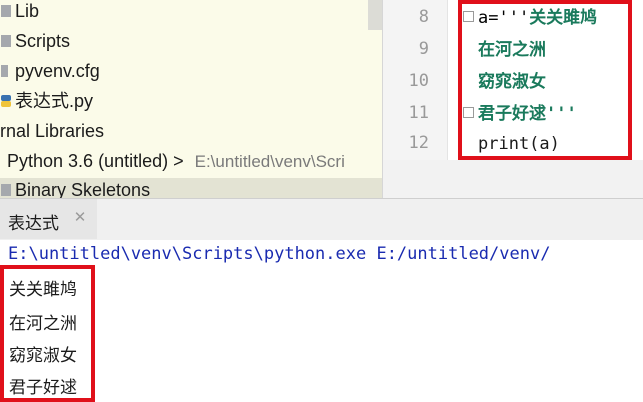 This screenshot has height=402, width=643. What do you see at coordinates (418, 113) in the screenshot?
I see `line-number: 11` at bounding box center [418, 113].